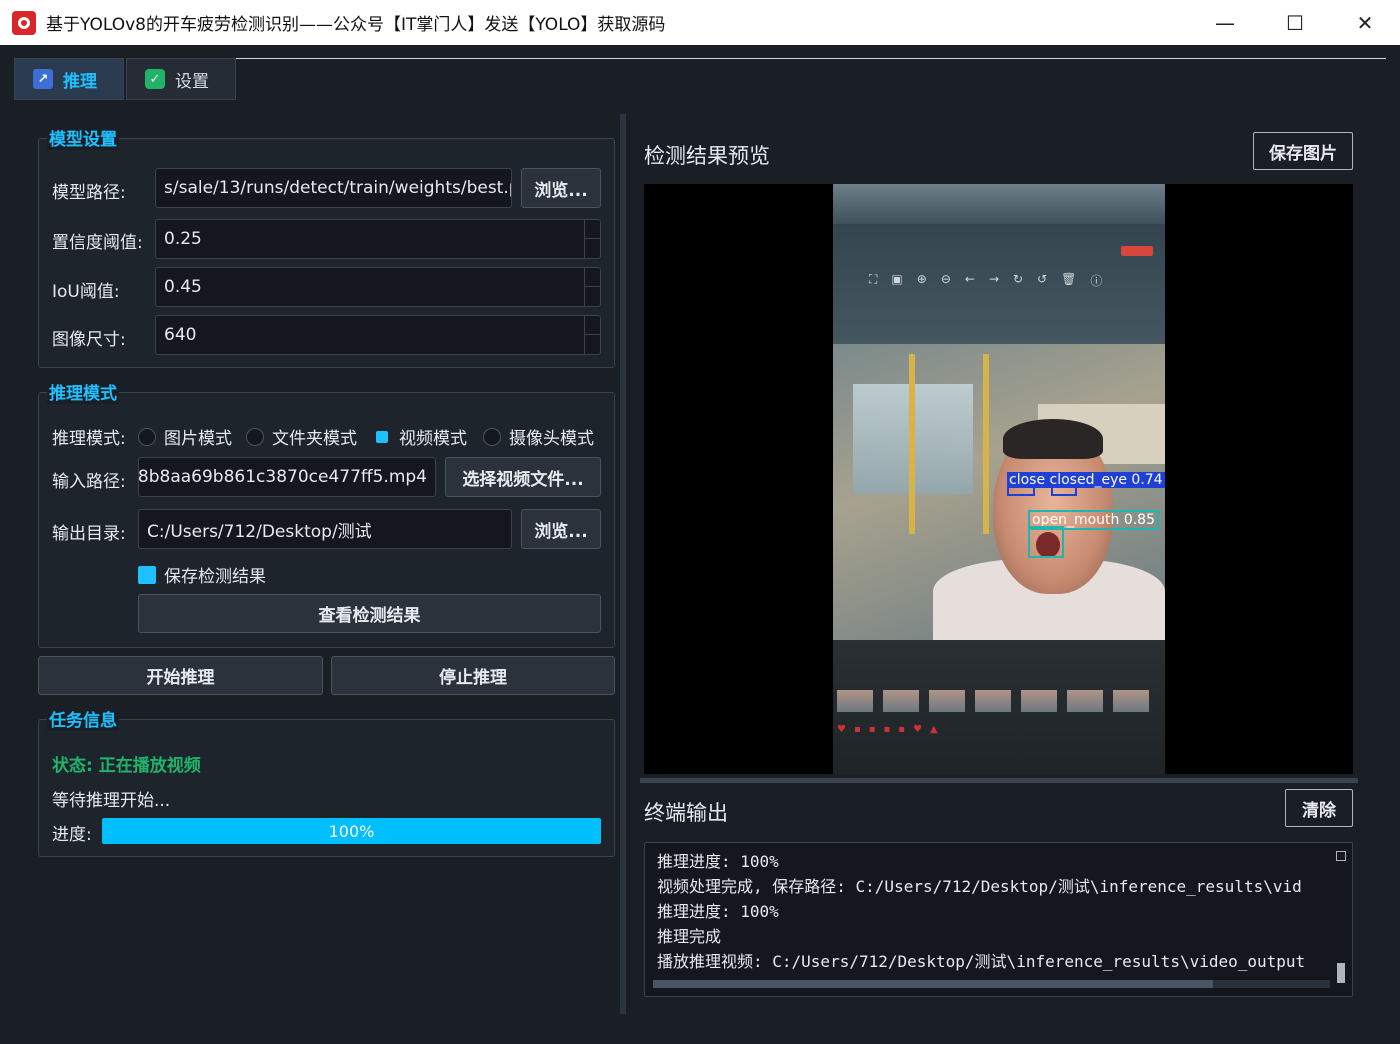 The image size is (1400, 1044). I want to click on progress-text: 100%, so click(351, 831).